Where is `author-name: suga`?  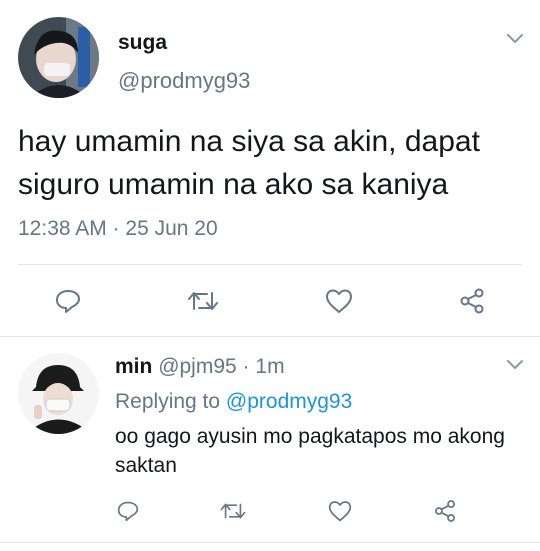 author-name: suga is located at coordinates (142, 43).